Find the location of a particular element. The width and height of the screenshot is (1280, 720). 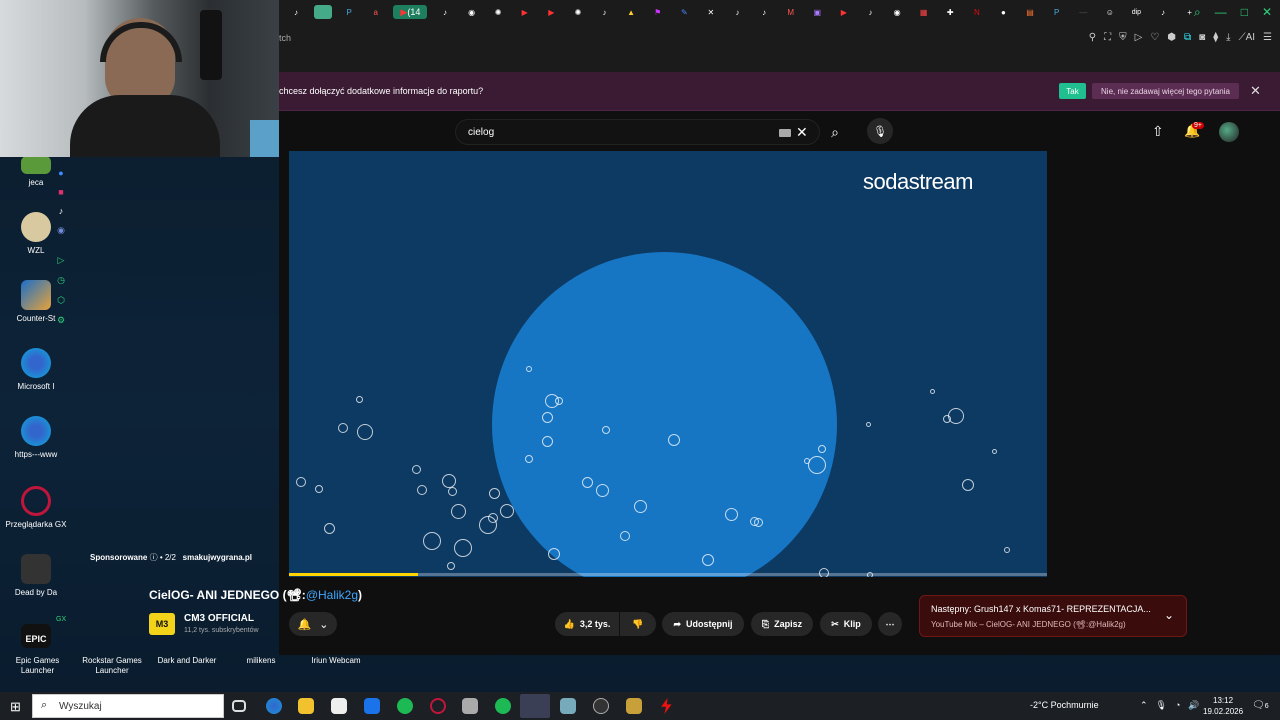

history-icon: ◷ is located at coordinates (61, 280).